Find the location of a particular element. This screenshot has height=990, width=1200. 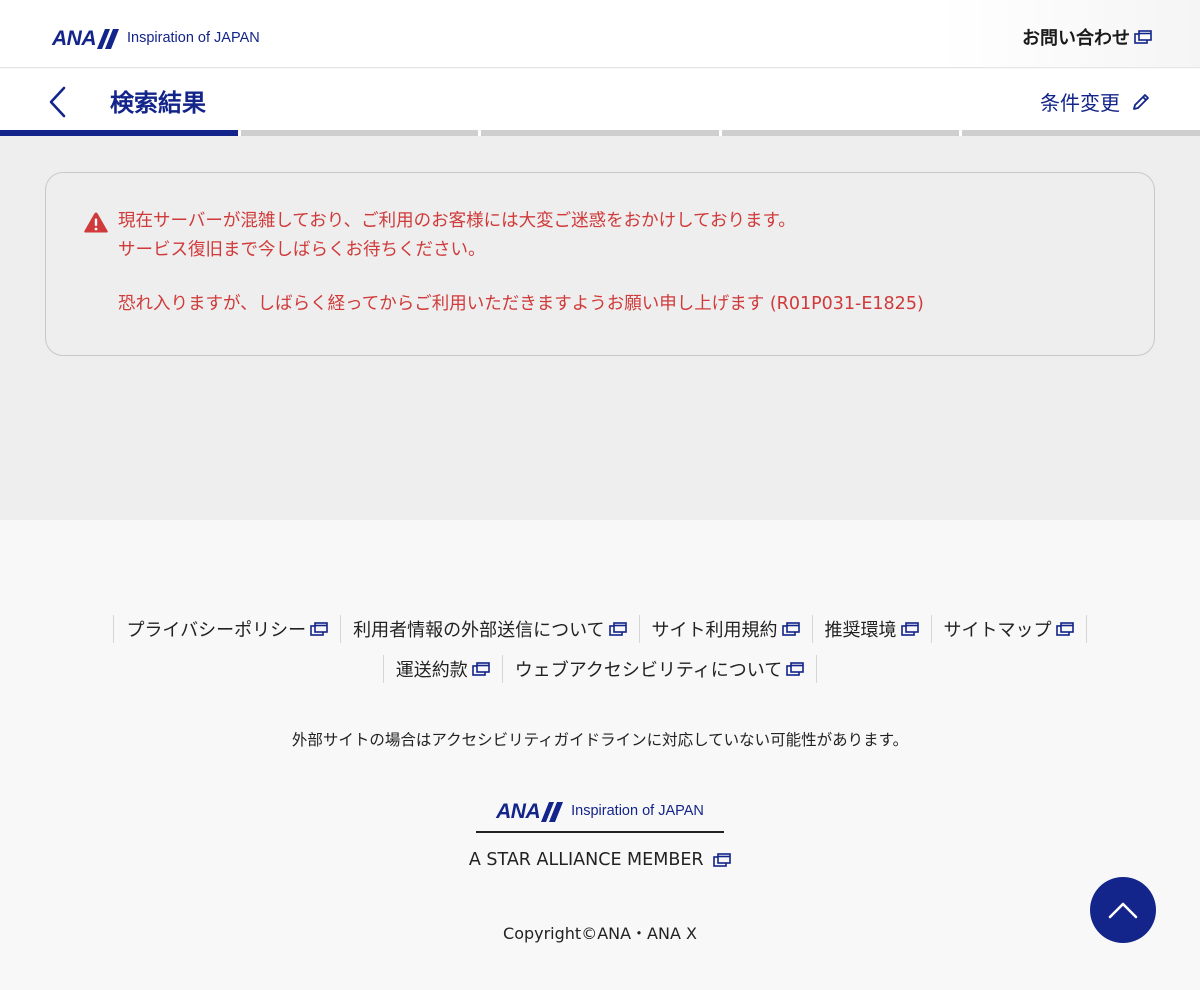

footer-link-label: サイトマップ is located at coordinates (997, 630).